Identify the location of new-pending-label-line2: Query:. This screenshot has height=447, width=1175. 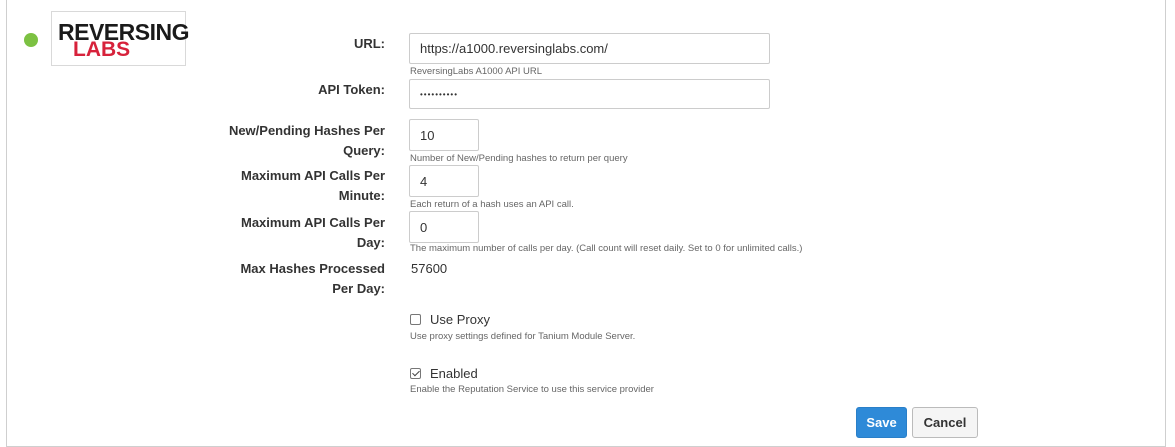
(364, 150).